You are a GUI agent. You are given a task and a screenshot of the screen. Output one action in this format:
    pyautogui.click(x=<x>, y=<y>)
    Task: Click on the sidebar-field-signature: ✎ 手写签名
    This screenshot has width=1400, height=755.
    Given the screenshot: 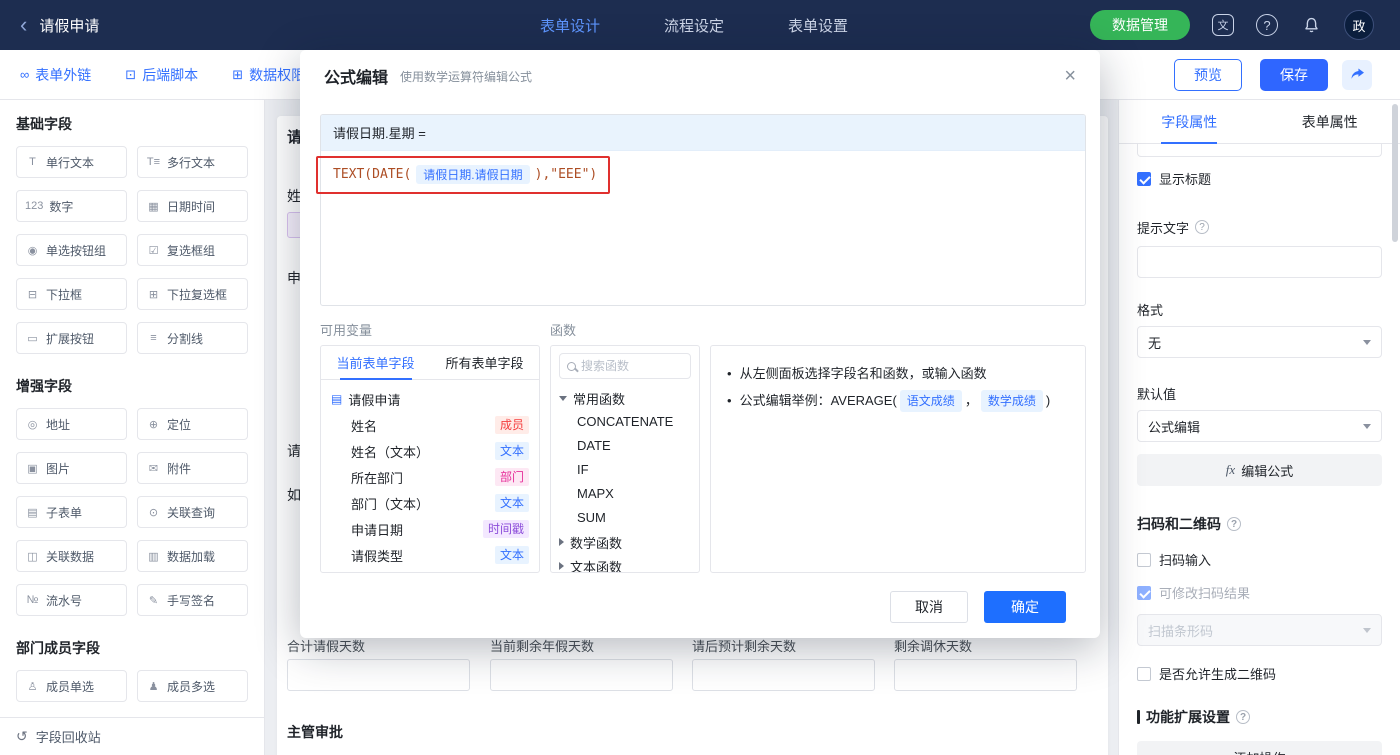 What is the action you would take?
    pyautogui.click(x=192, y=600)
    